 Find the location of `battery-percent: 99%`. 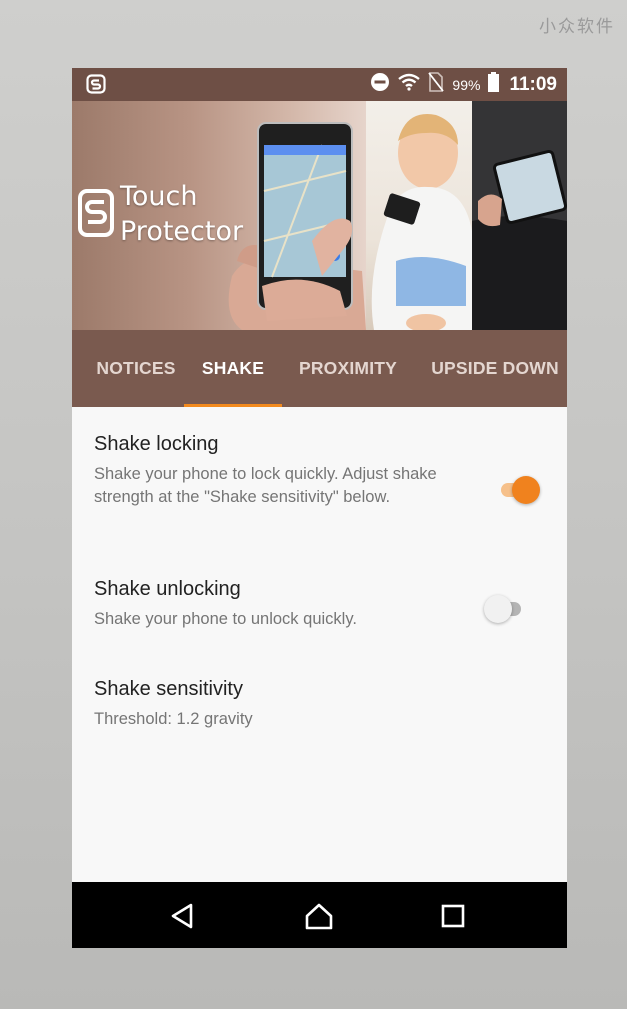

battery-percent: 99% is located at coordinates (466, 84).